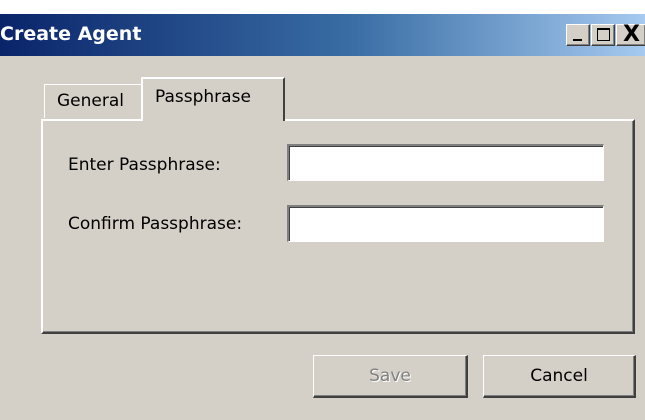 The height and width of the screenshot is (420, 645). What do you see at coordinates (390, 376) in the screenshot?
I see `save-button: Save` at bounding box center [390, 376].